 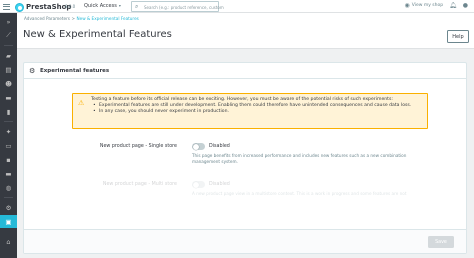 I want to click on view-shop-link: ◉ View my shop, so click(x=423, y=5).